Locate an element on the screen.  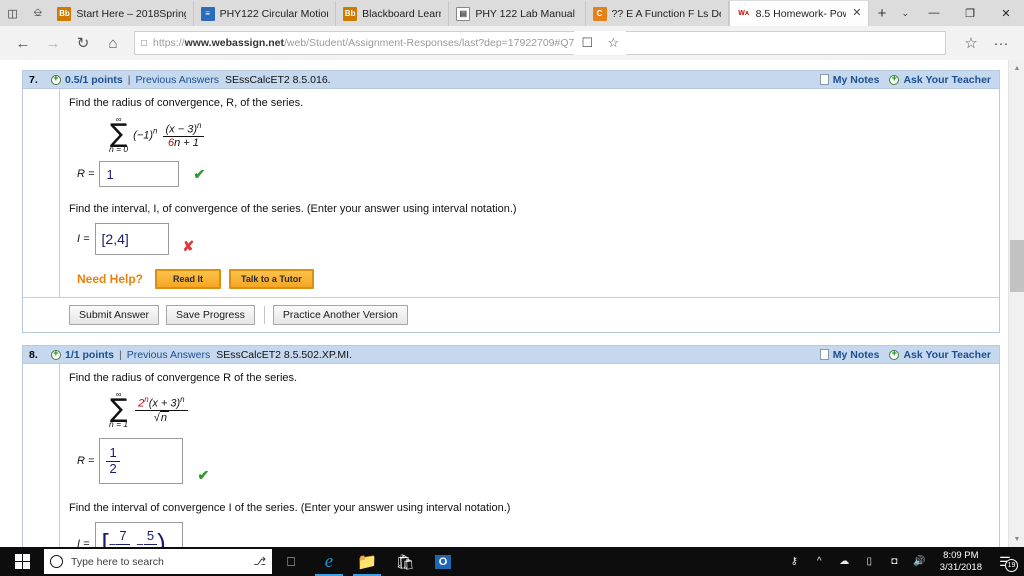
sign-exponent: n is located at coordinates (155, 131).